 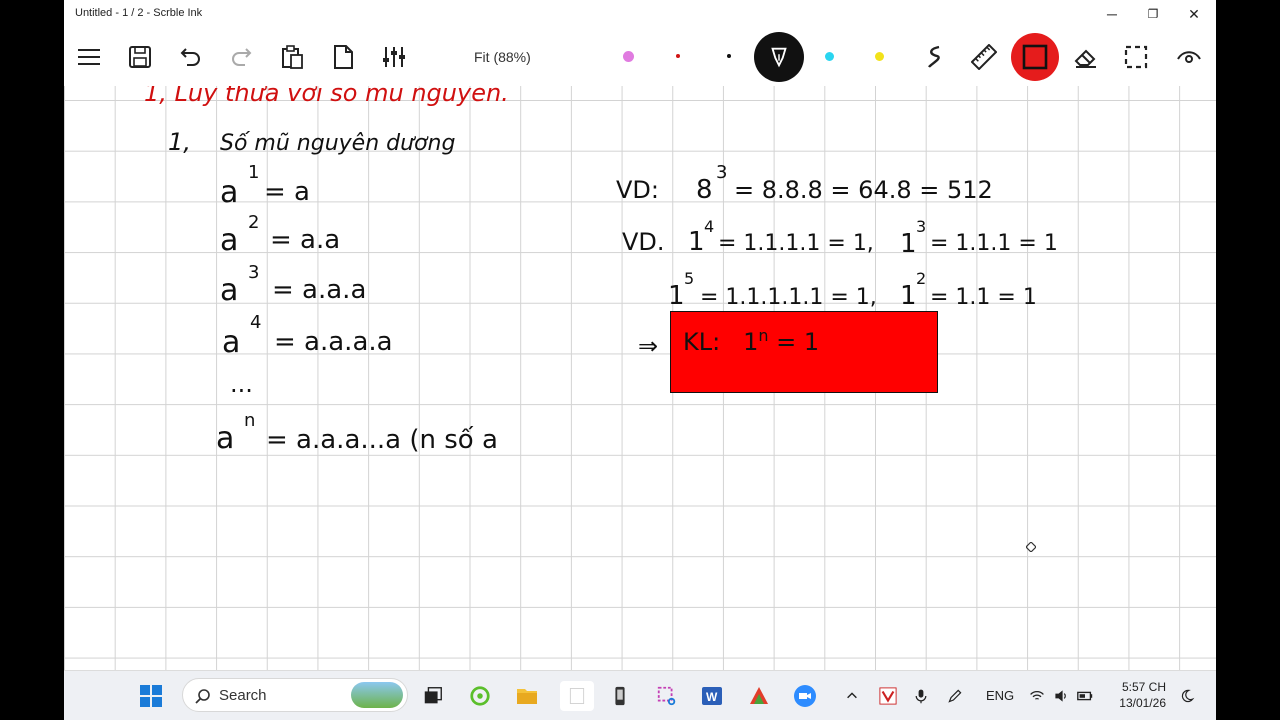 I want to click on file-explorer-icon, so click(x=527, y=696).